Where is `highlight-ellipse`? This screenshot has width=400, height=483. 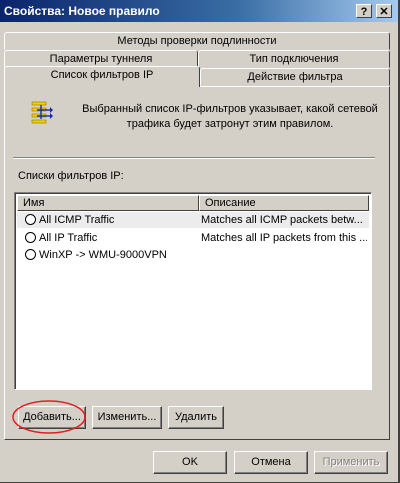 highlight-ellipse is located at coordinates (49, 417).